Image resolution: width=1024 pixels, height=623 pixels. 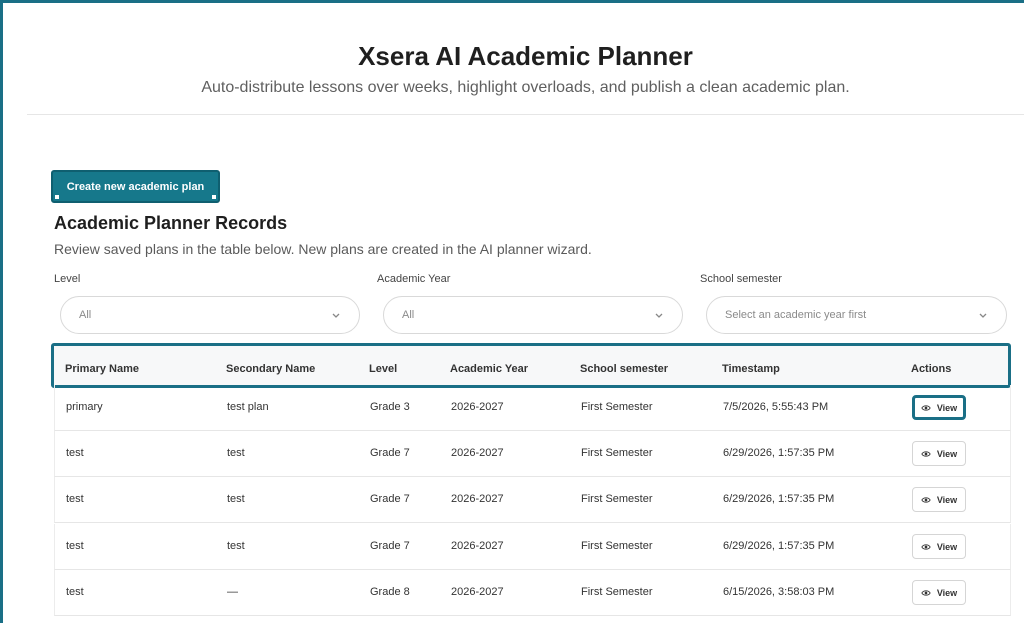 I want to click on semester-select: Select an academic year first, so click(x=856, y=315).